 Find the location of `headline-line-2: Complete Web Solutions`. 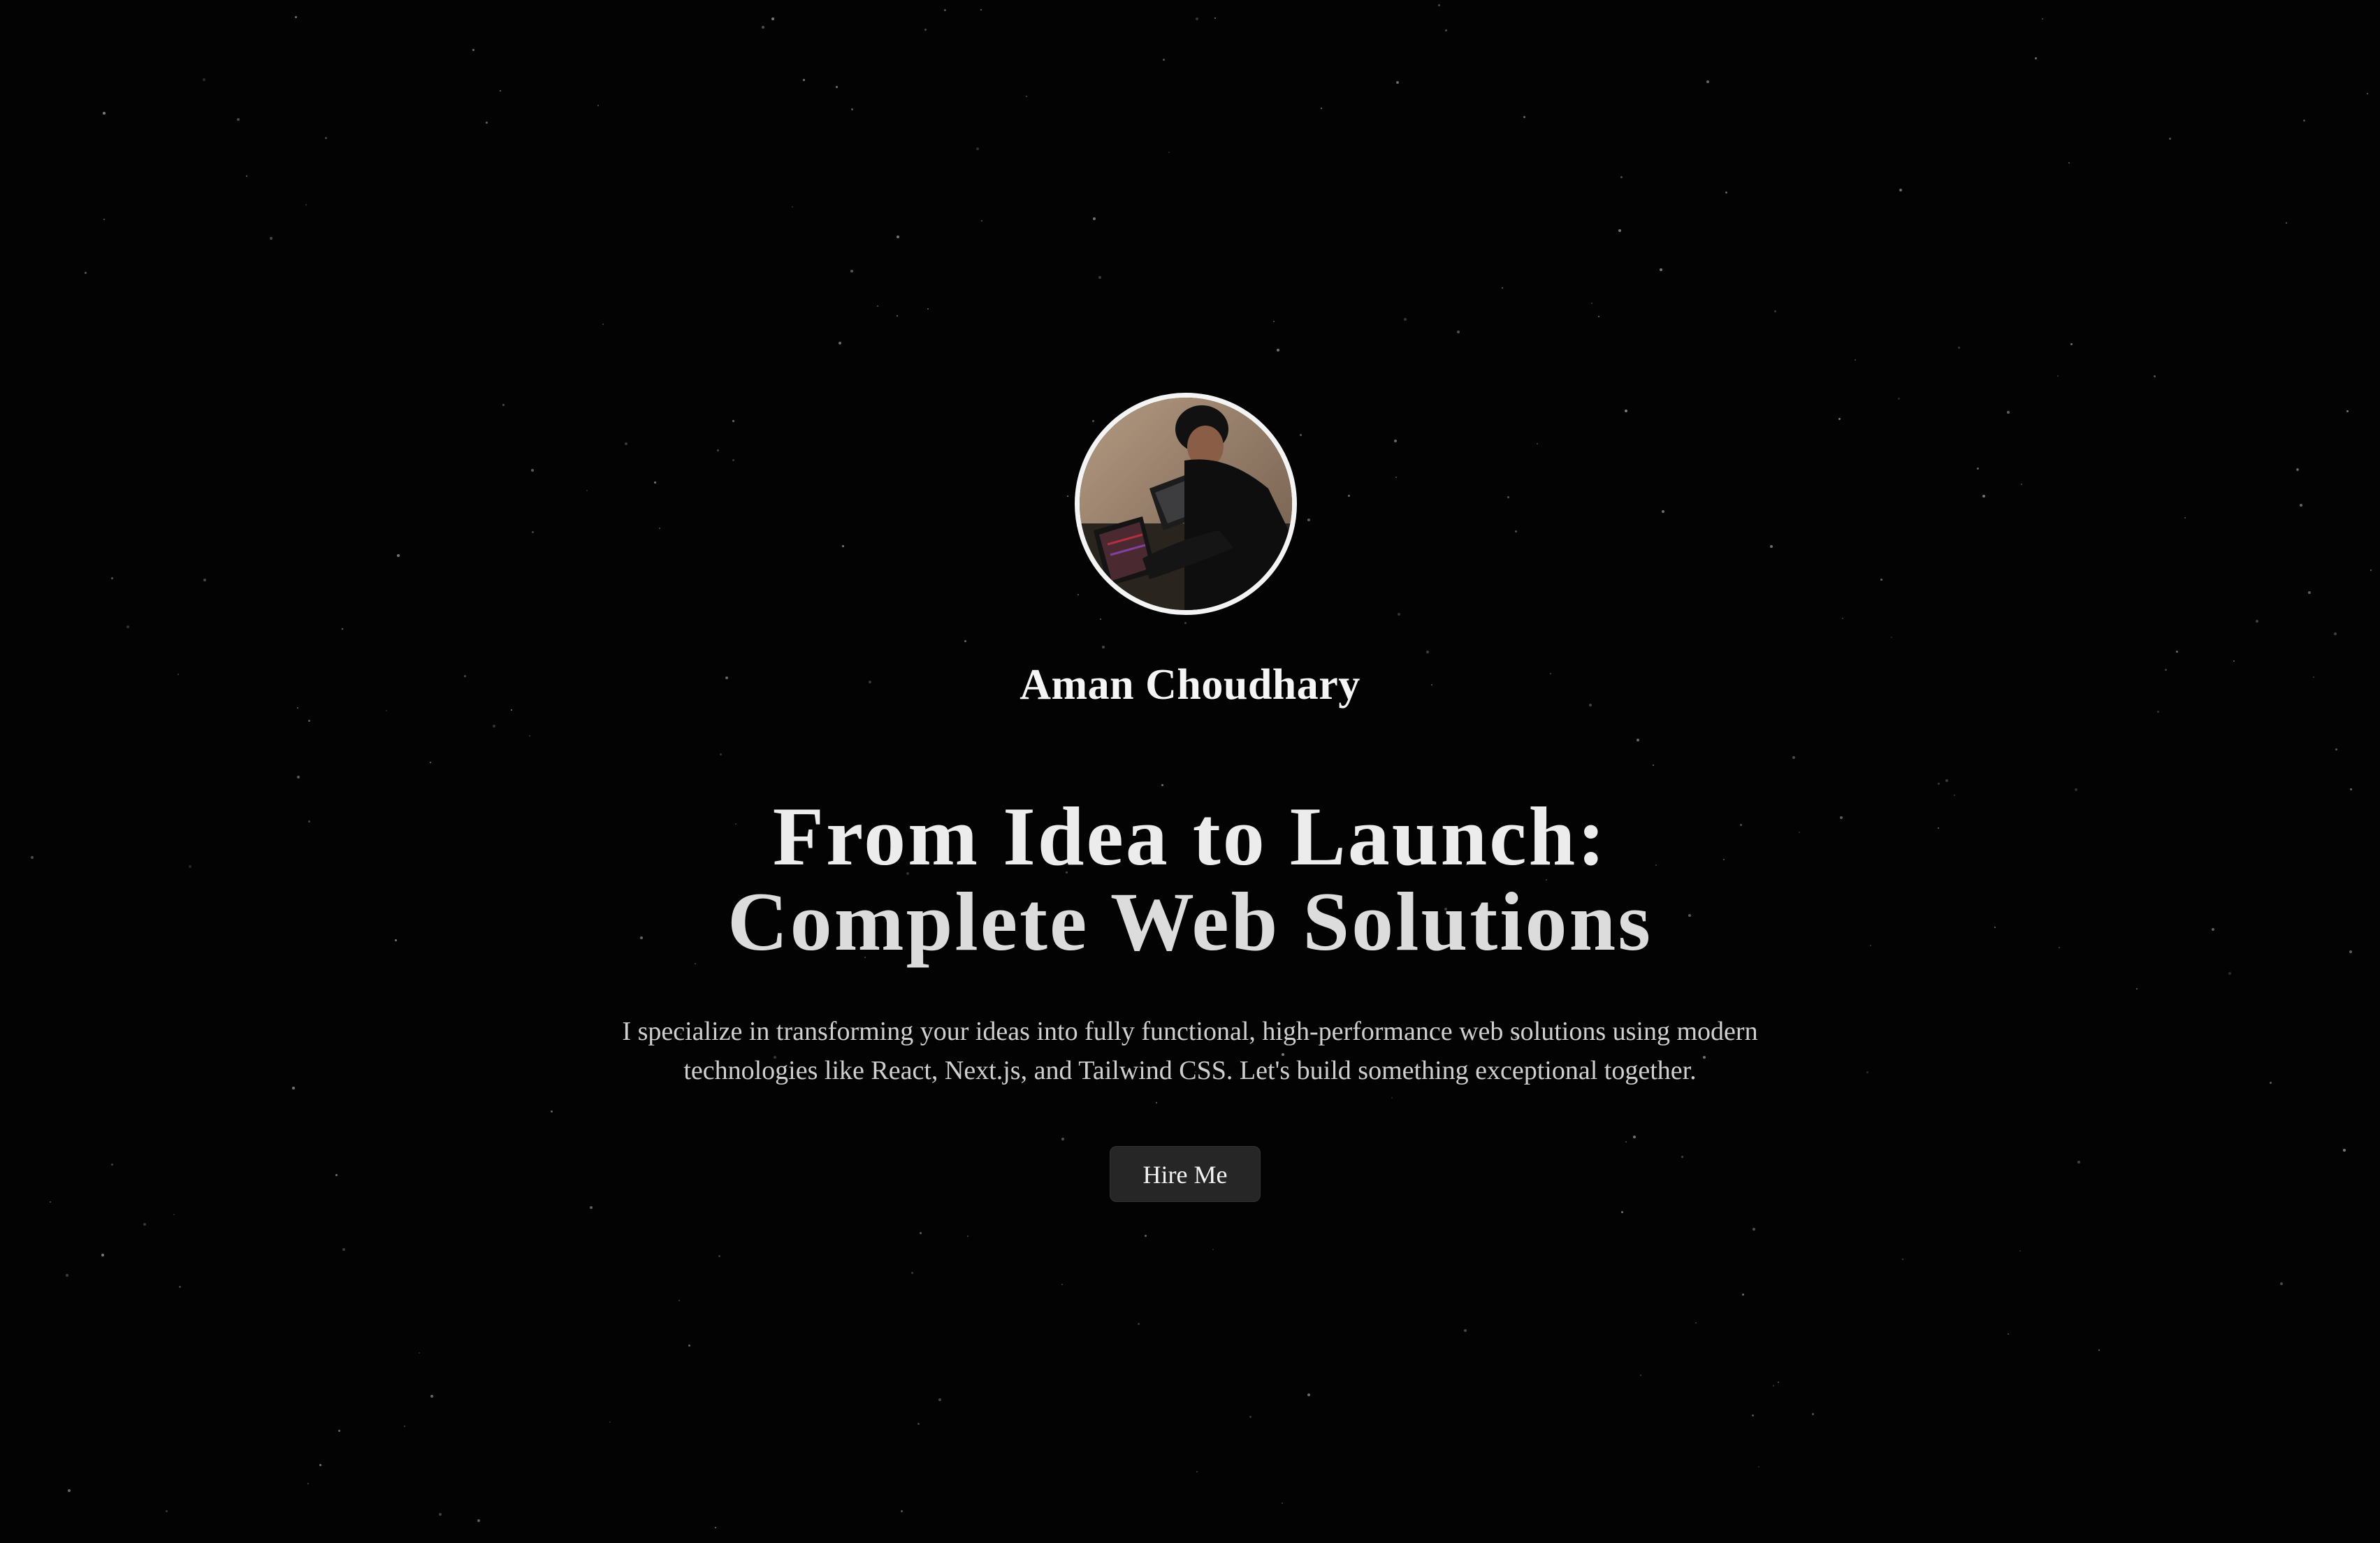

headline-line-2: Complete Web Solutions is located at coordinates (1190, 921).